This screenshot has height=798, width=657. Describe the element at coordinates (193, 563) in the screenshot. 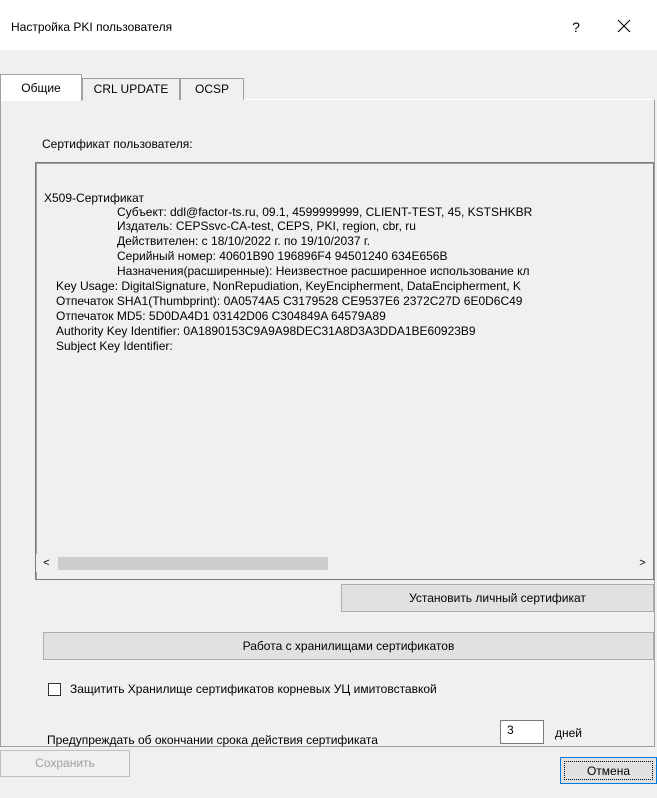

I see `scroll-thumb` at that location.